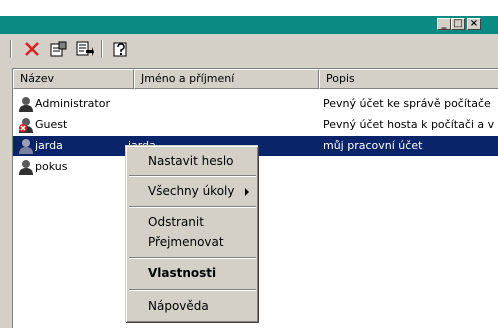  What do you see at coordinates (373, 145) in the screenshot?
I see `user-description: můj pracovní účet` at bounding box center [373, 145].